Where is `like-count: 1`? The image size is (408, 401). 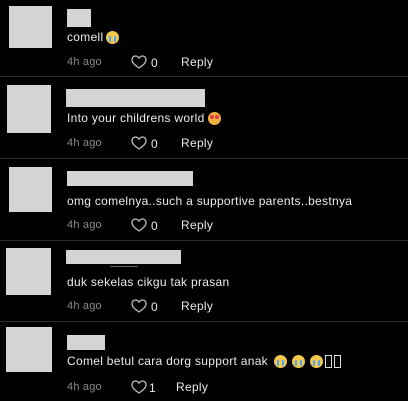 like-count: 1 is located at coordinates (152, 388).